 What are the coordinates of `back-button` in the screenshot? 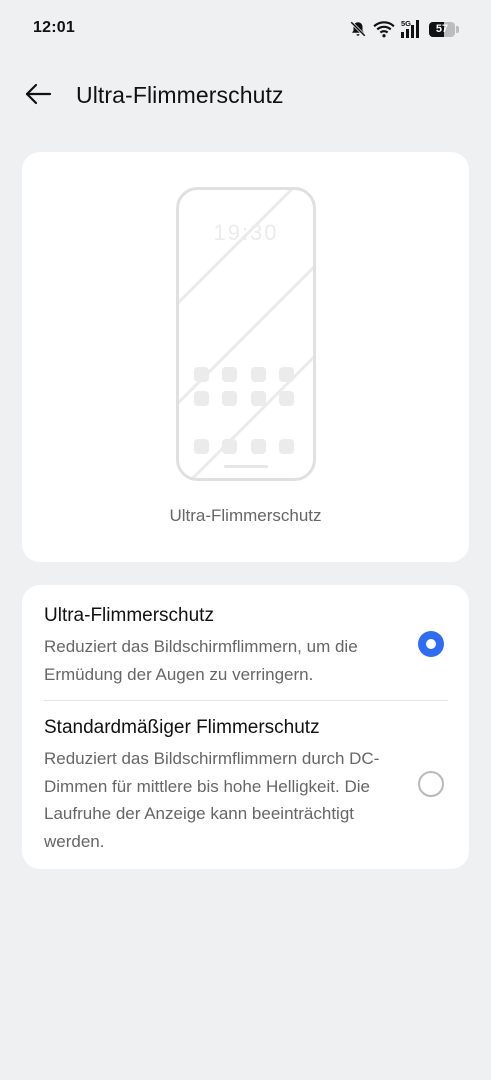 It's located at (38, 96).